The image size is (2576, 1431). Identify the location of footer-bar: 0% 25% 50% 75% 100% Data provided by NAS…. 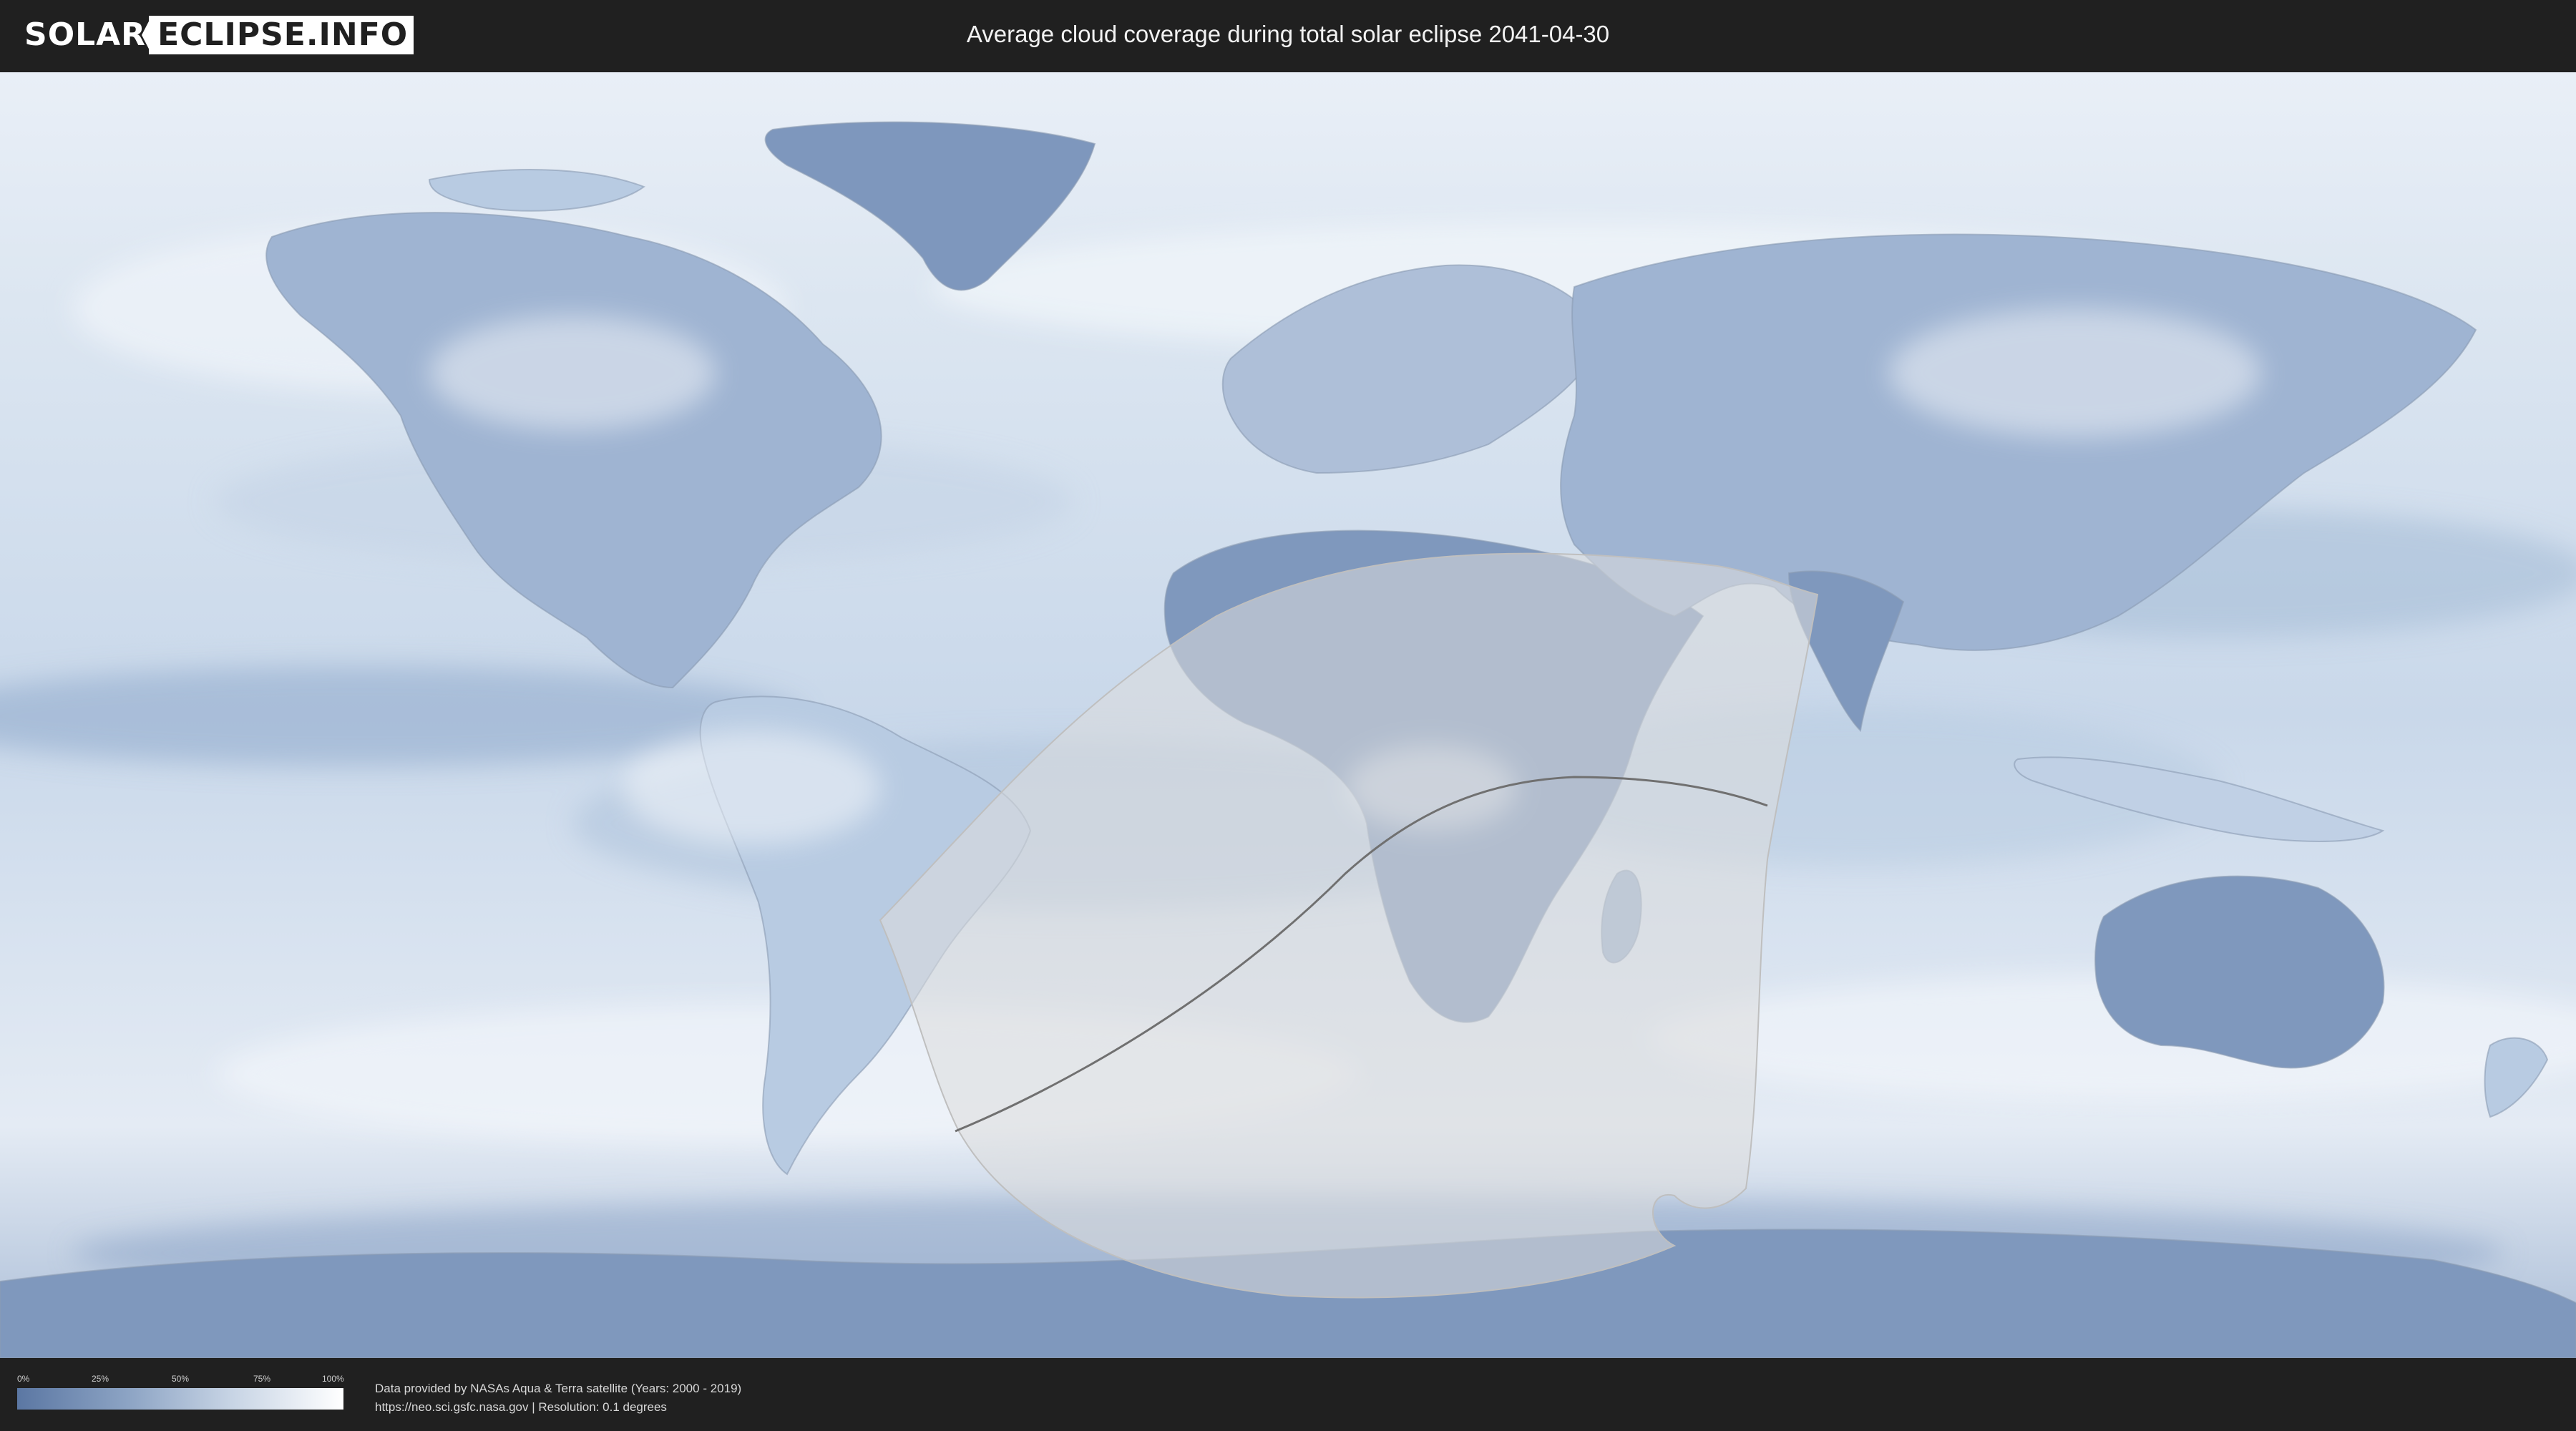
(1288, 1394).